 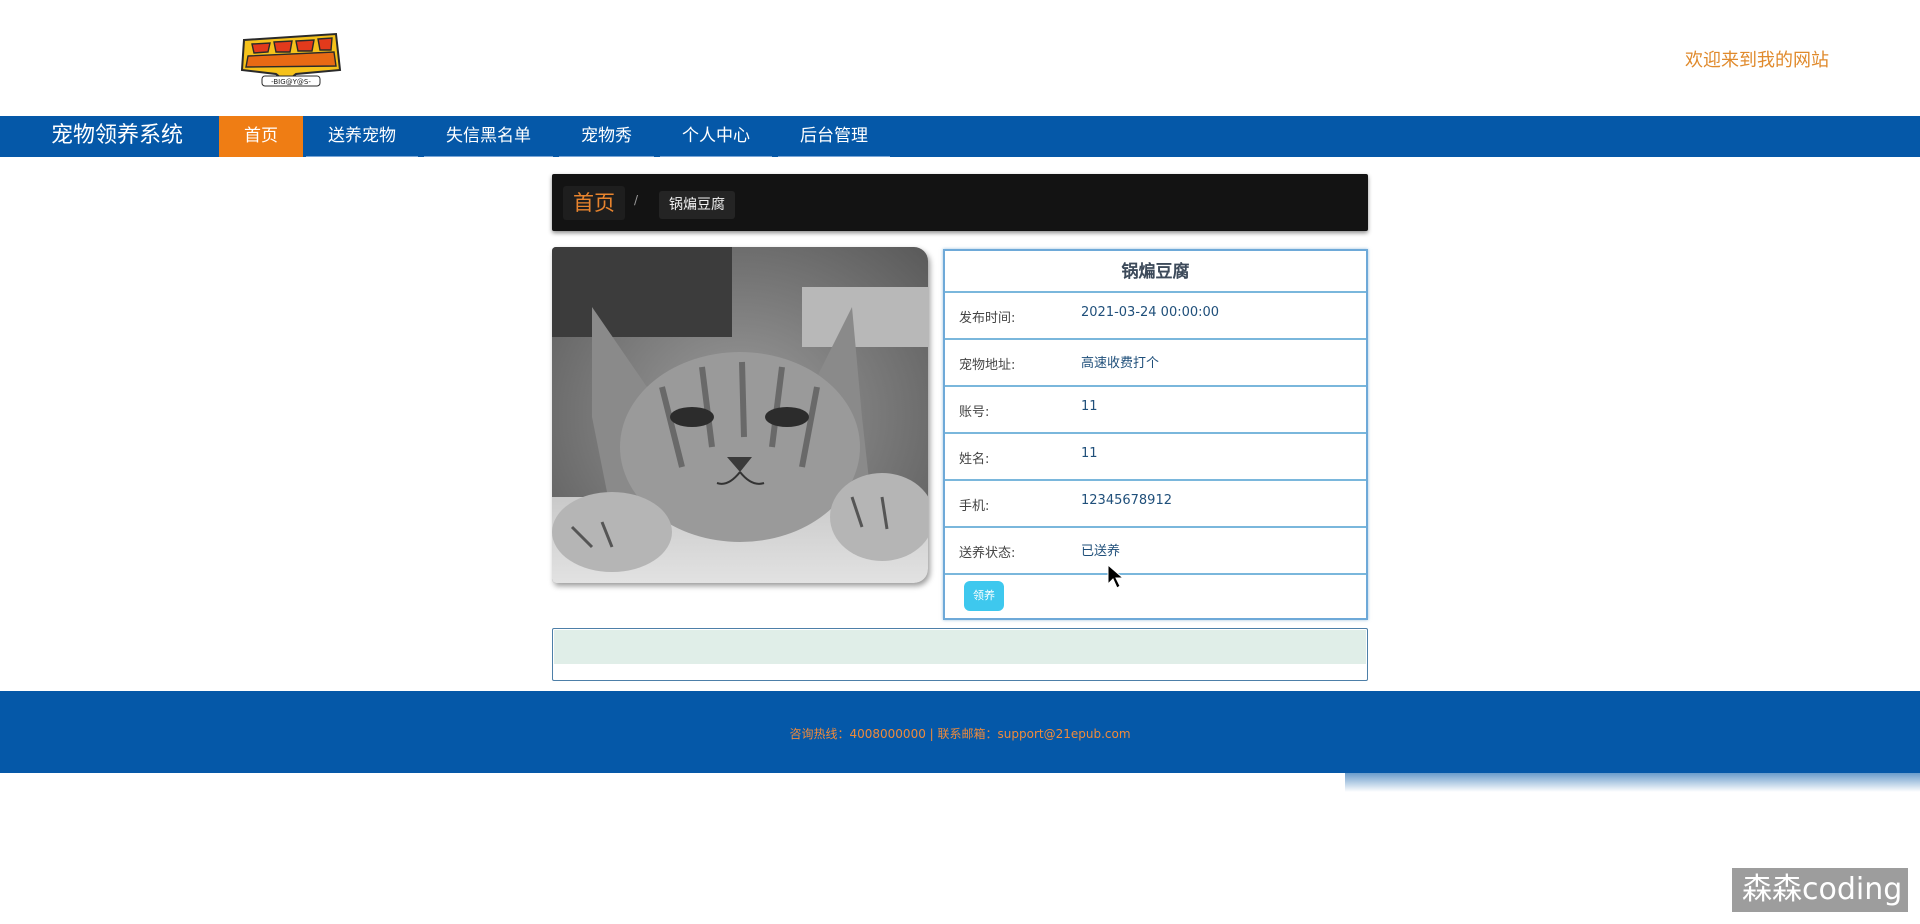 I want to click on detail-value: 12345678912, so click(x=1126, y=500).